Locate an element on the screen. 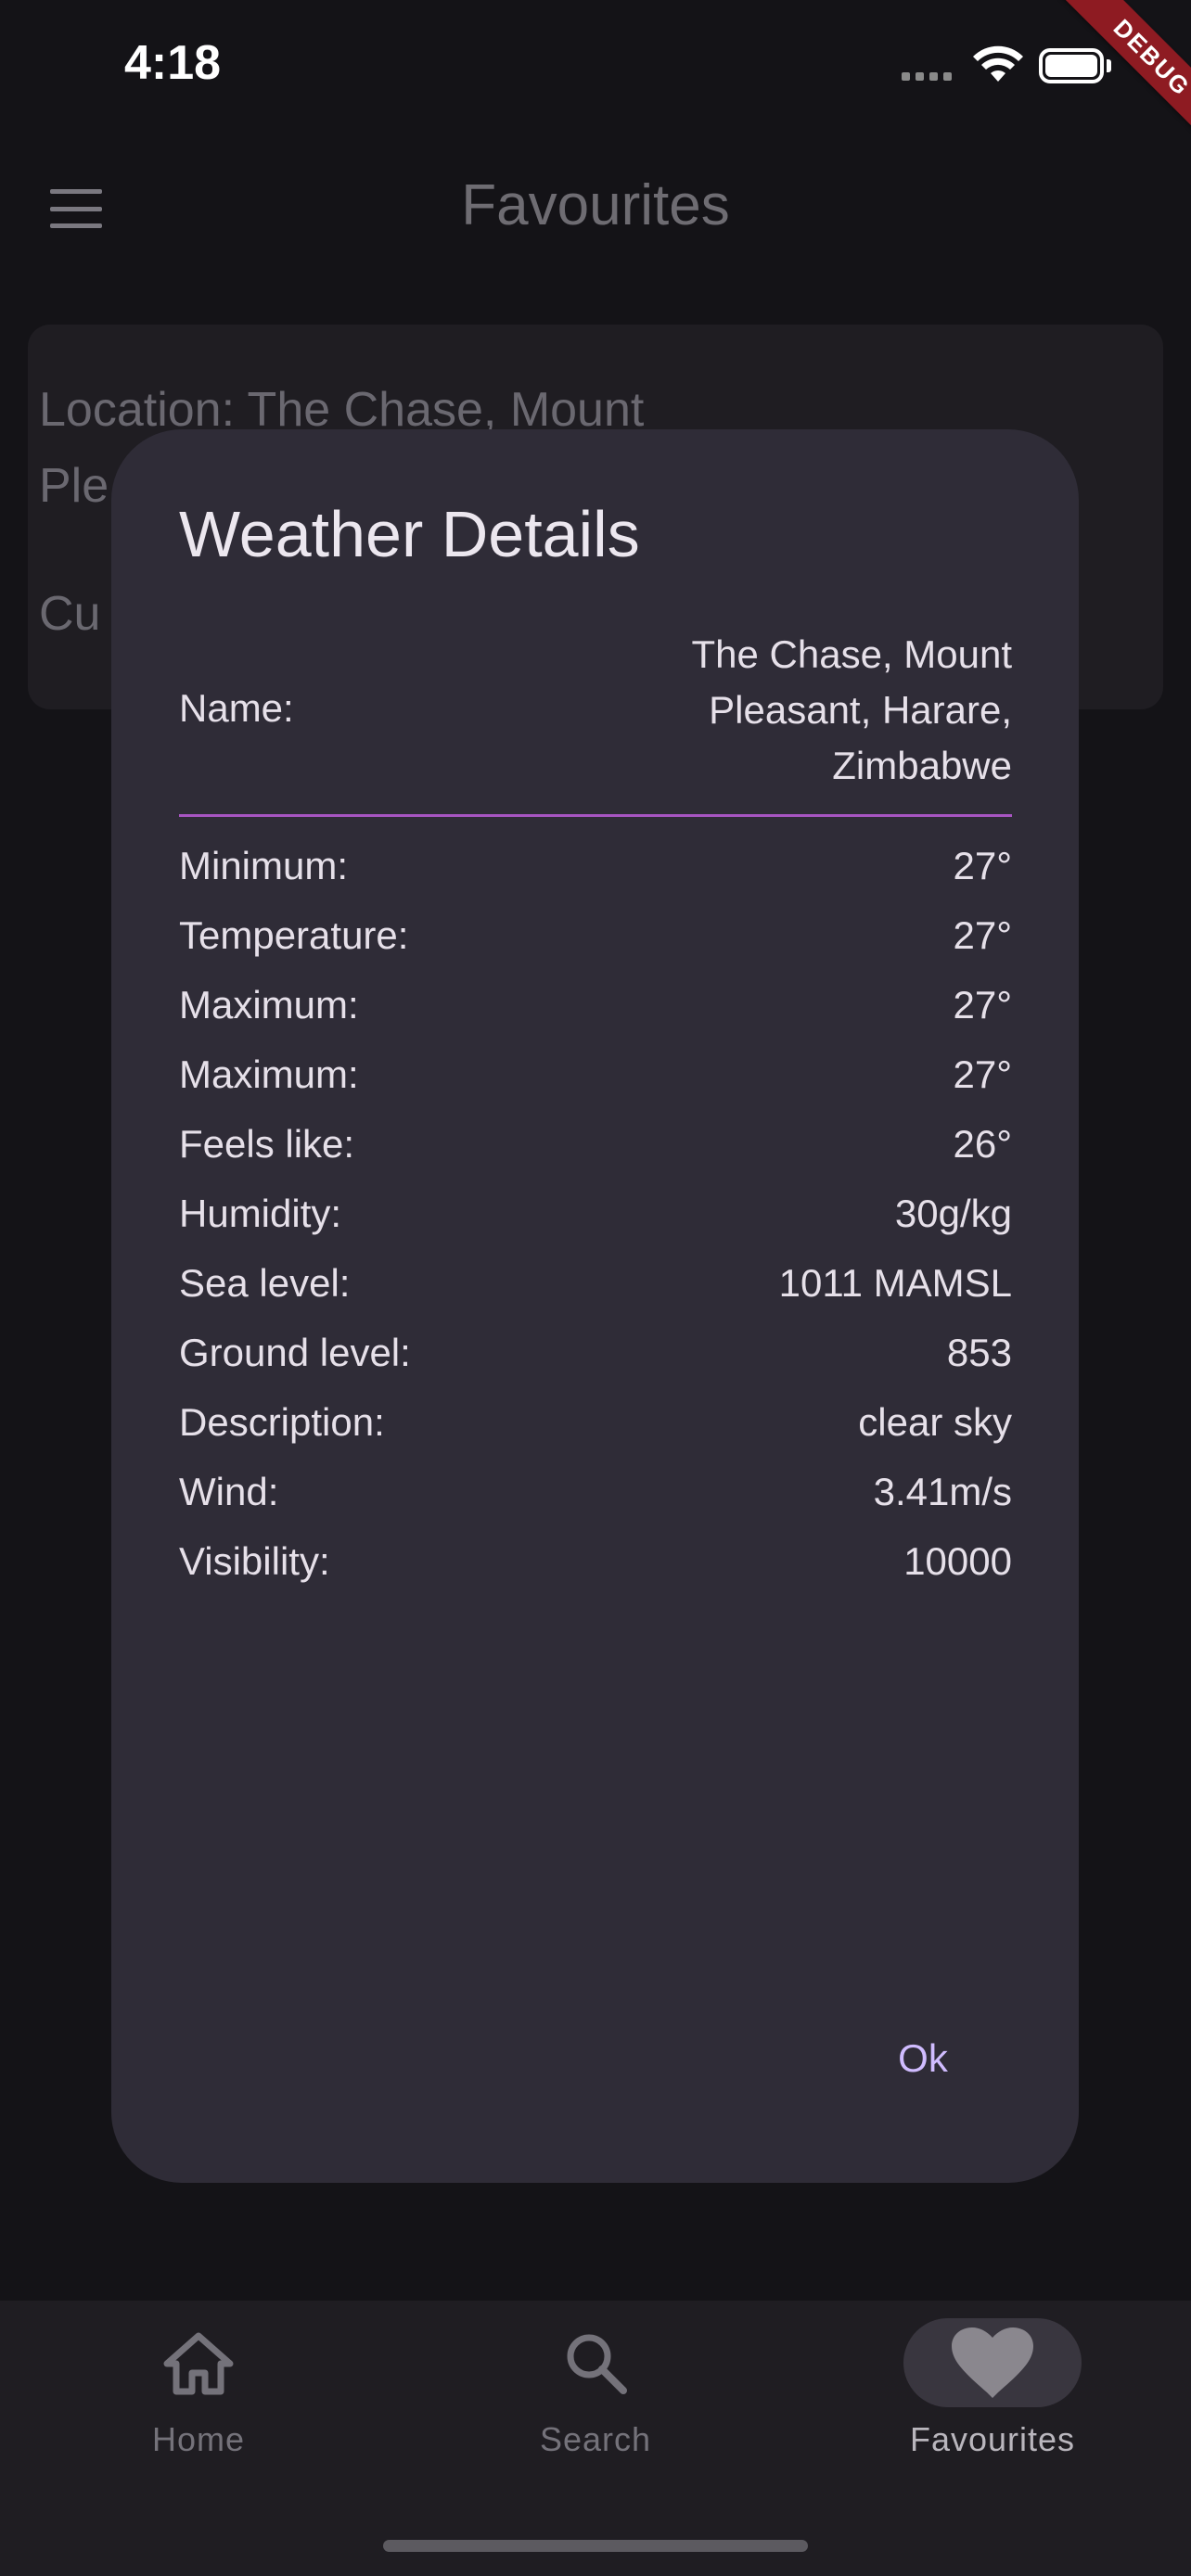  detail-label: Sea level: is located at coordinates (265, 1283).